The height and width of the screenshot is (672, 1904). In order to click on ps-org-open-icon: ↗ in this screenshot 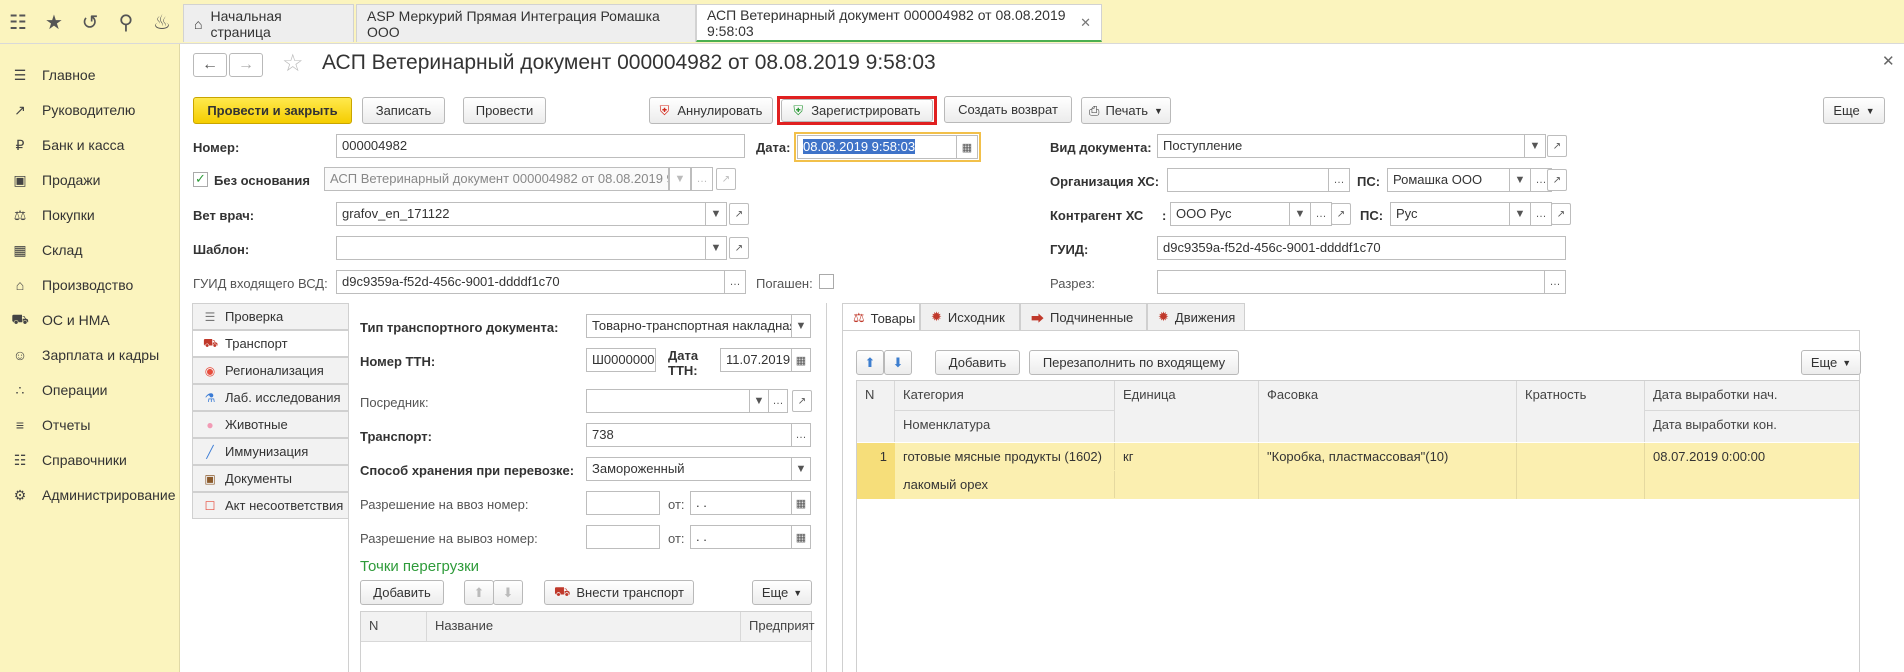, I will do `click(1557, 180)`.